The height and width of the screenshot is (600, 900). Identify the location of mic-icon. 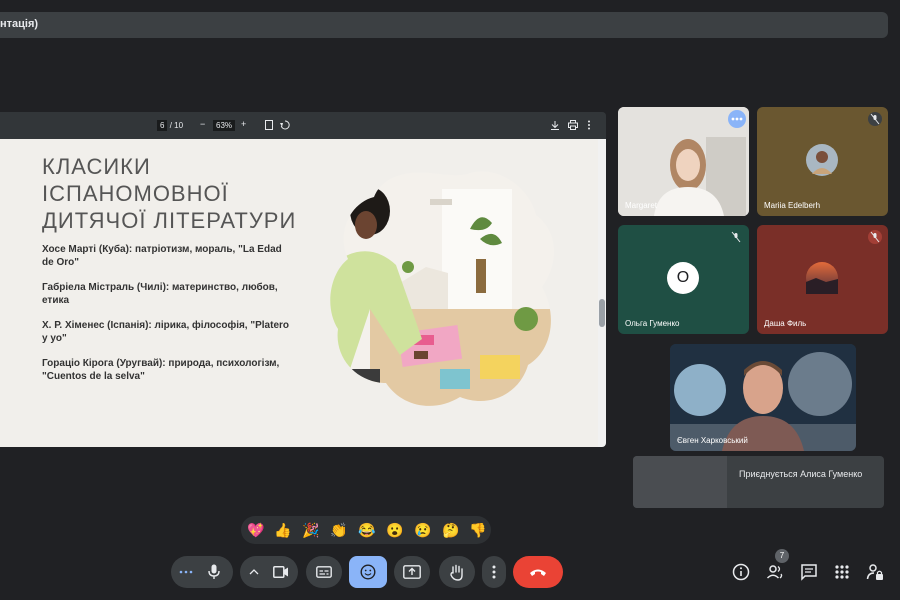
(214, 572).